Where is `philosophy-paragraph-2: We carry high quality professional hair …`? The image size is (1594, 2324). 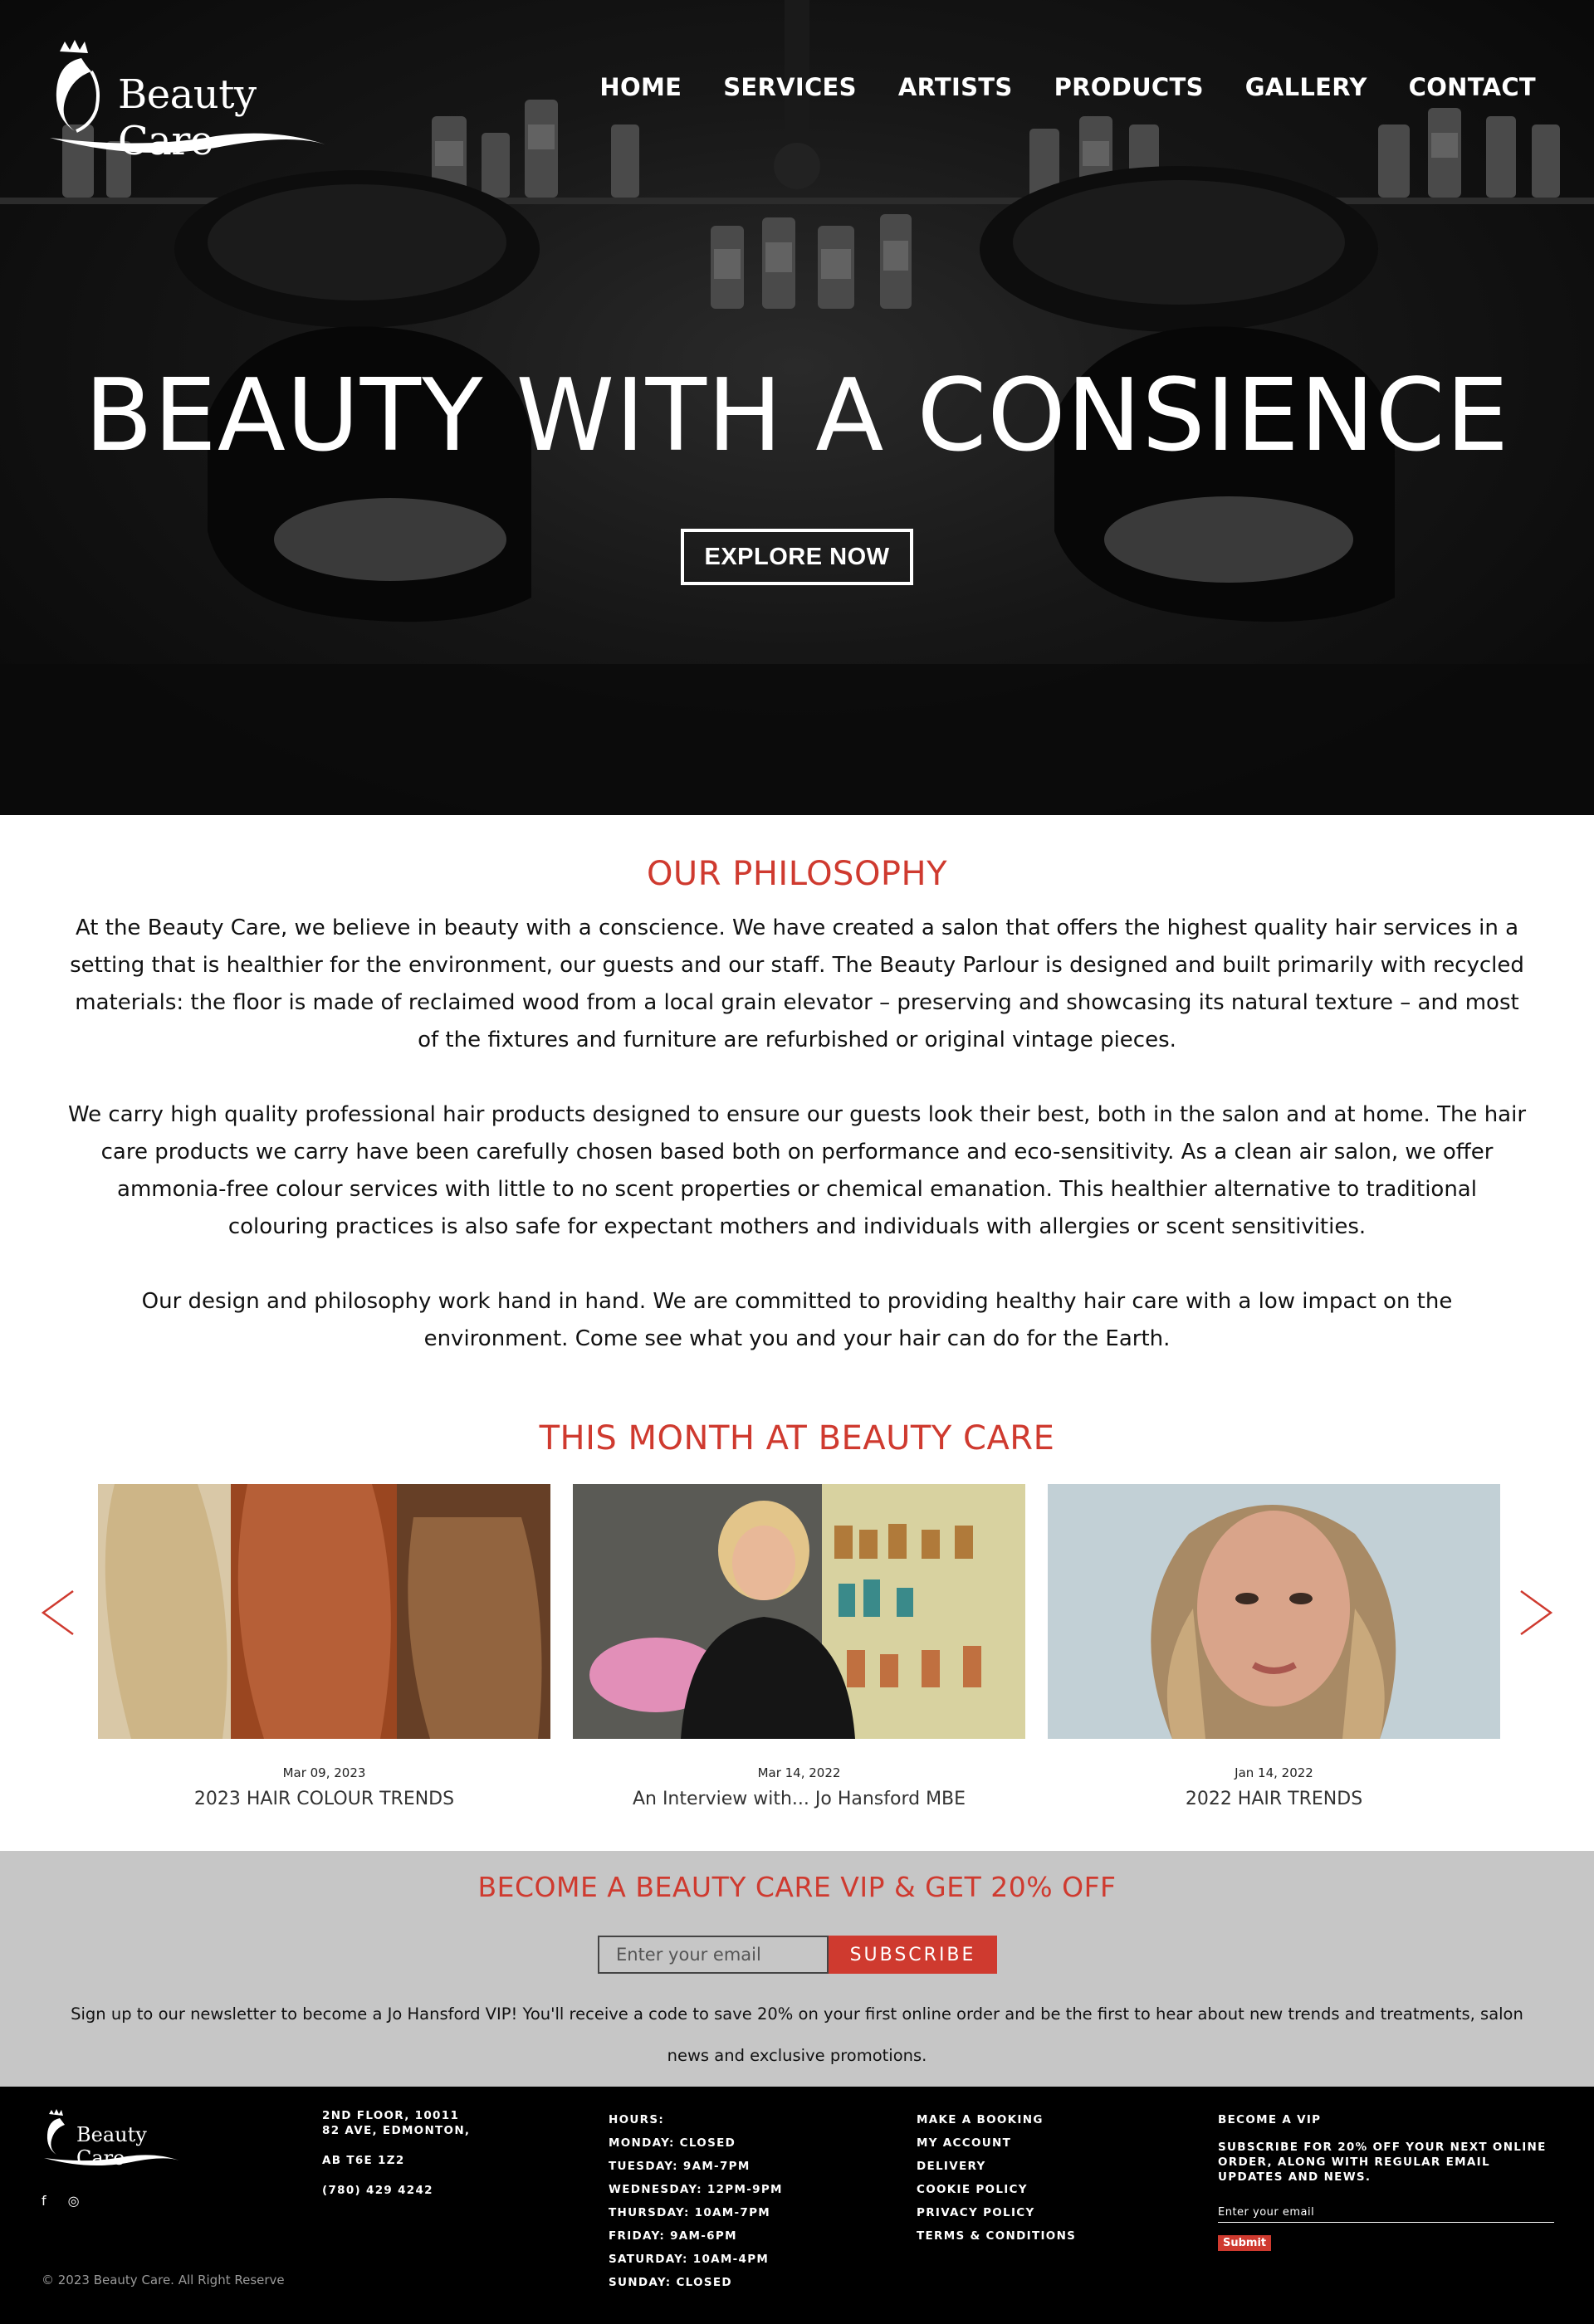
philosophy-paragraph-2: We carry high quality professional hair … is located at coordinates (797, 1170).